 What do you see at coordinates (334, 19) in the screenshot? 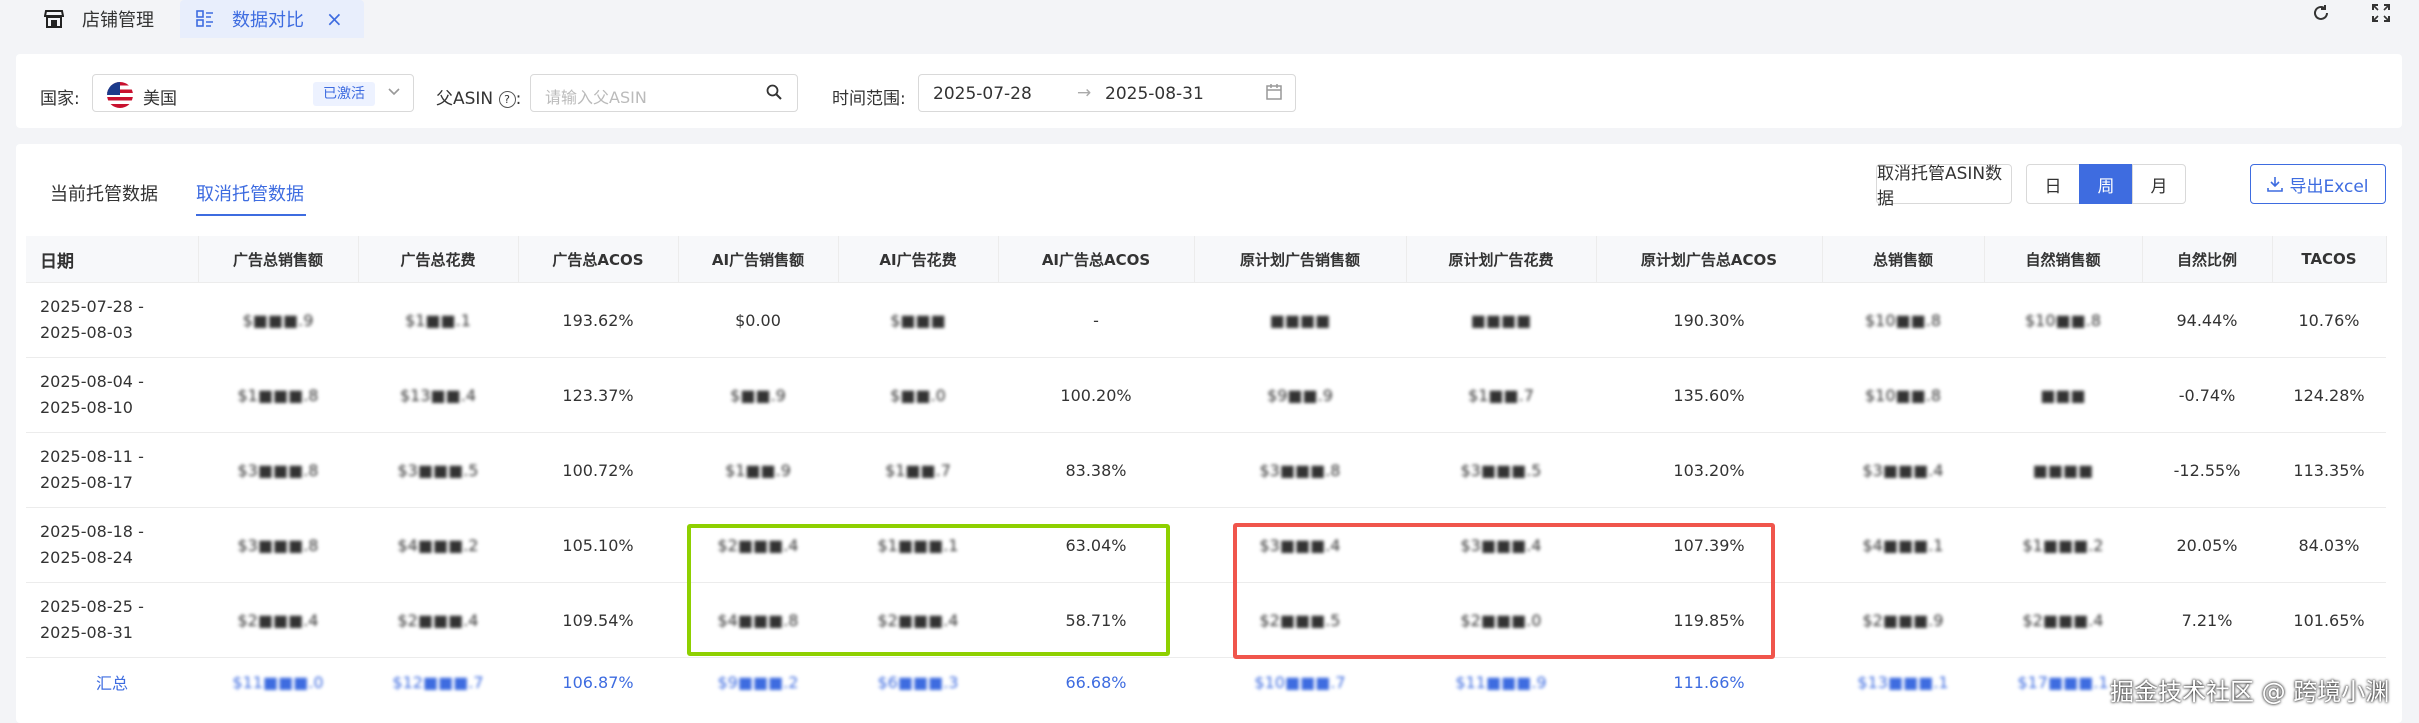
I see `close-icon: ×` at bounding box center [334, 19].